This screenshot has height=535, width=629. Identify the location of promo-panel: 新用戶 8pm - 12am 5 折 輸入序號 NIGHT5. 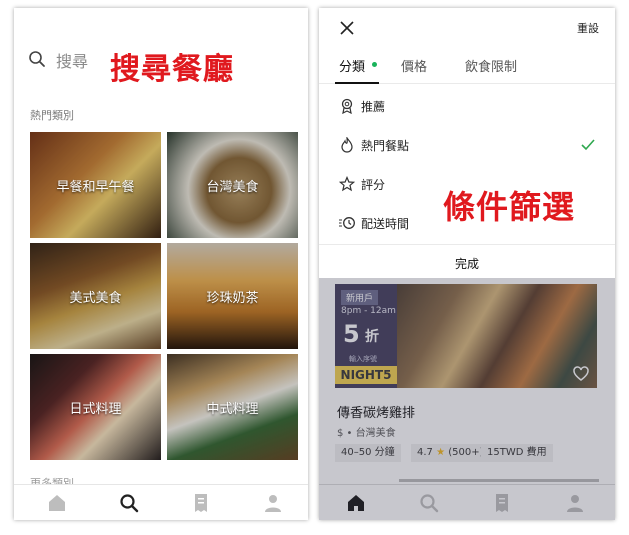
(366, 336).